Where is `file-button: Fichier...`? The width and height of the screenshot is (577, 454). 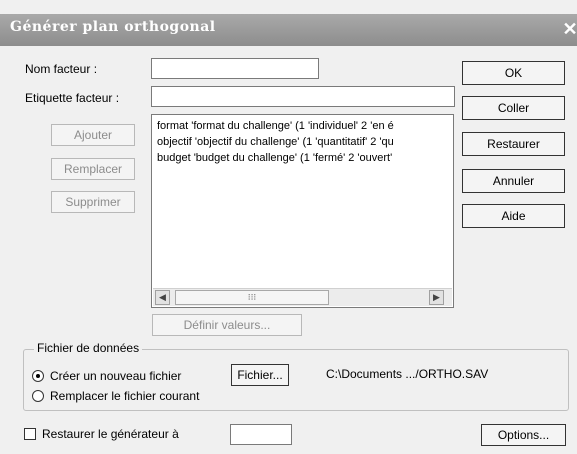 file-button: Fichier... is located at coordinates (260, 375).